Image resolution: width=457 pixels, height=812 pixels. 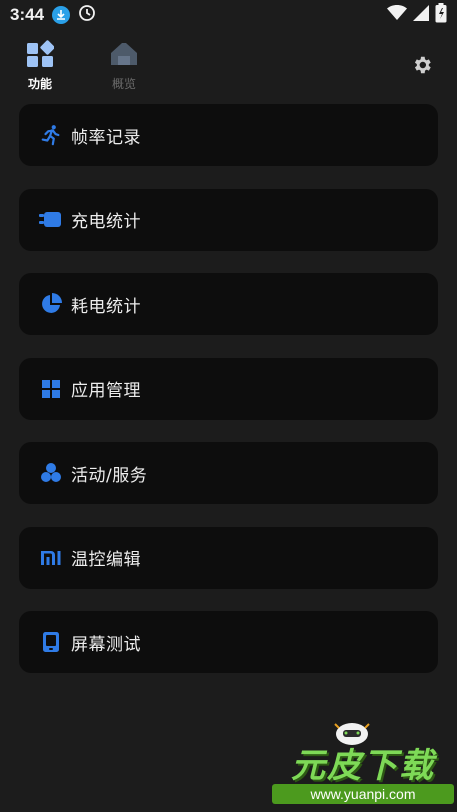 I want to click on menu-item-label: 耗电统计, so click(x=106, y=306).